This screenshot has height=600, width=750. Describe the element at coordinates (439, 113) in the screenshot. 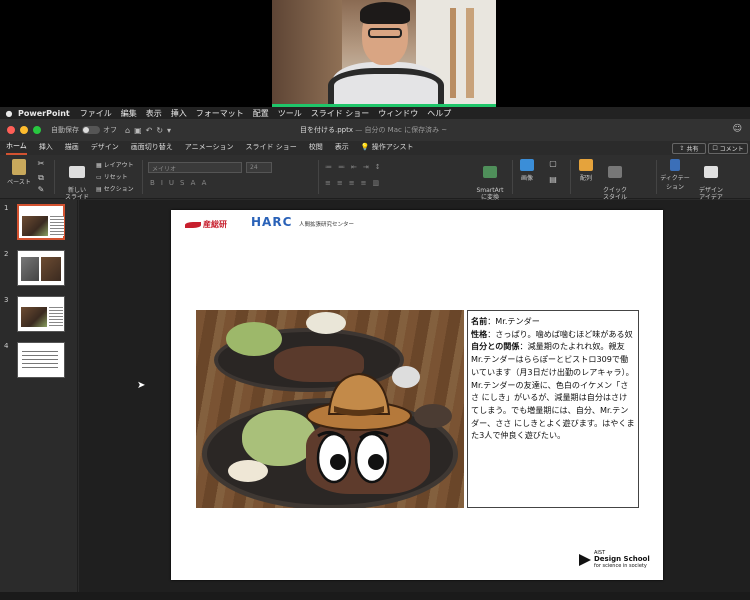

I see `menu-help: ヘルプ` at that location.